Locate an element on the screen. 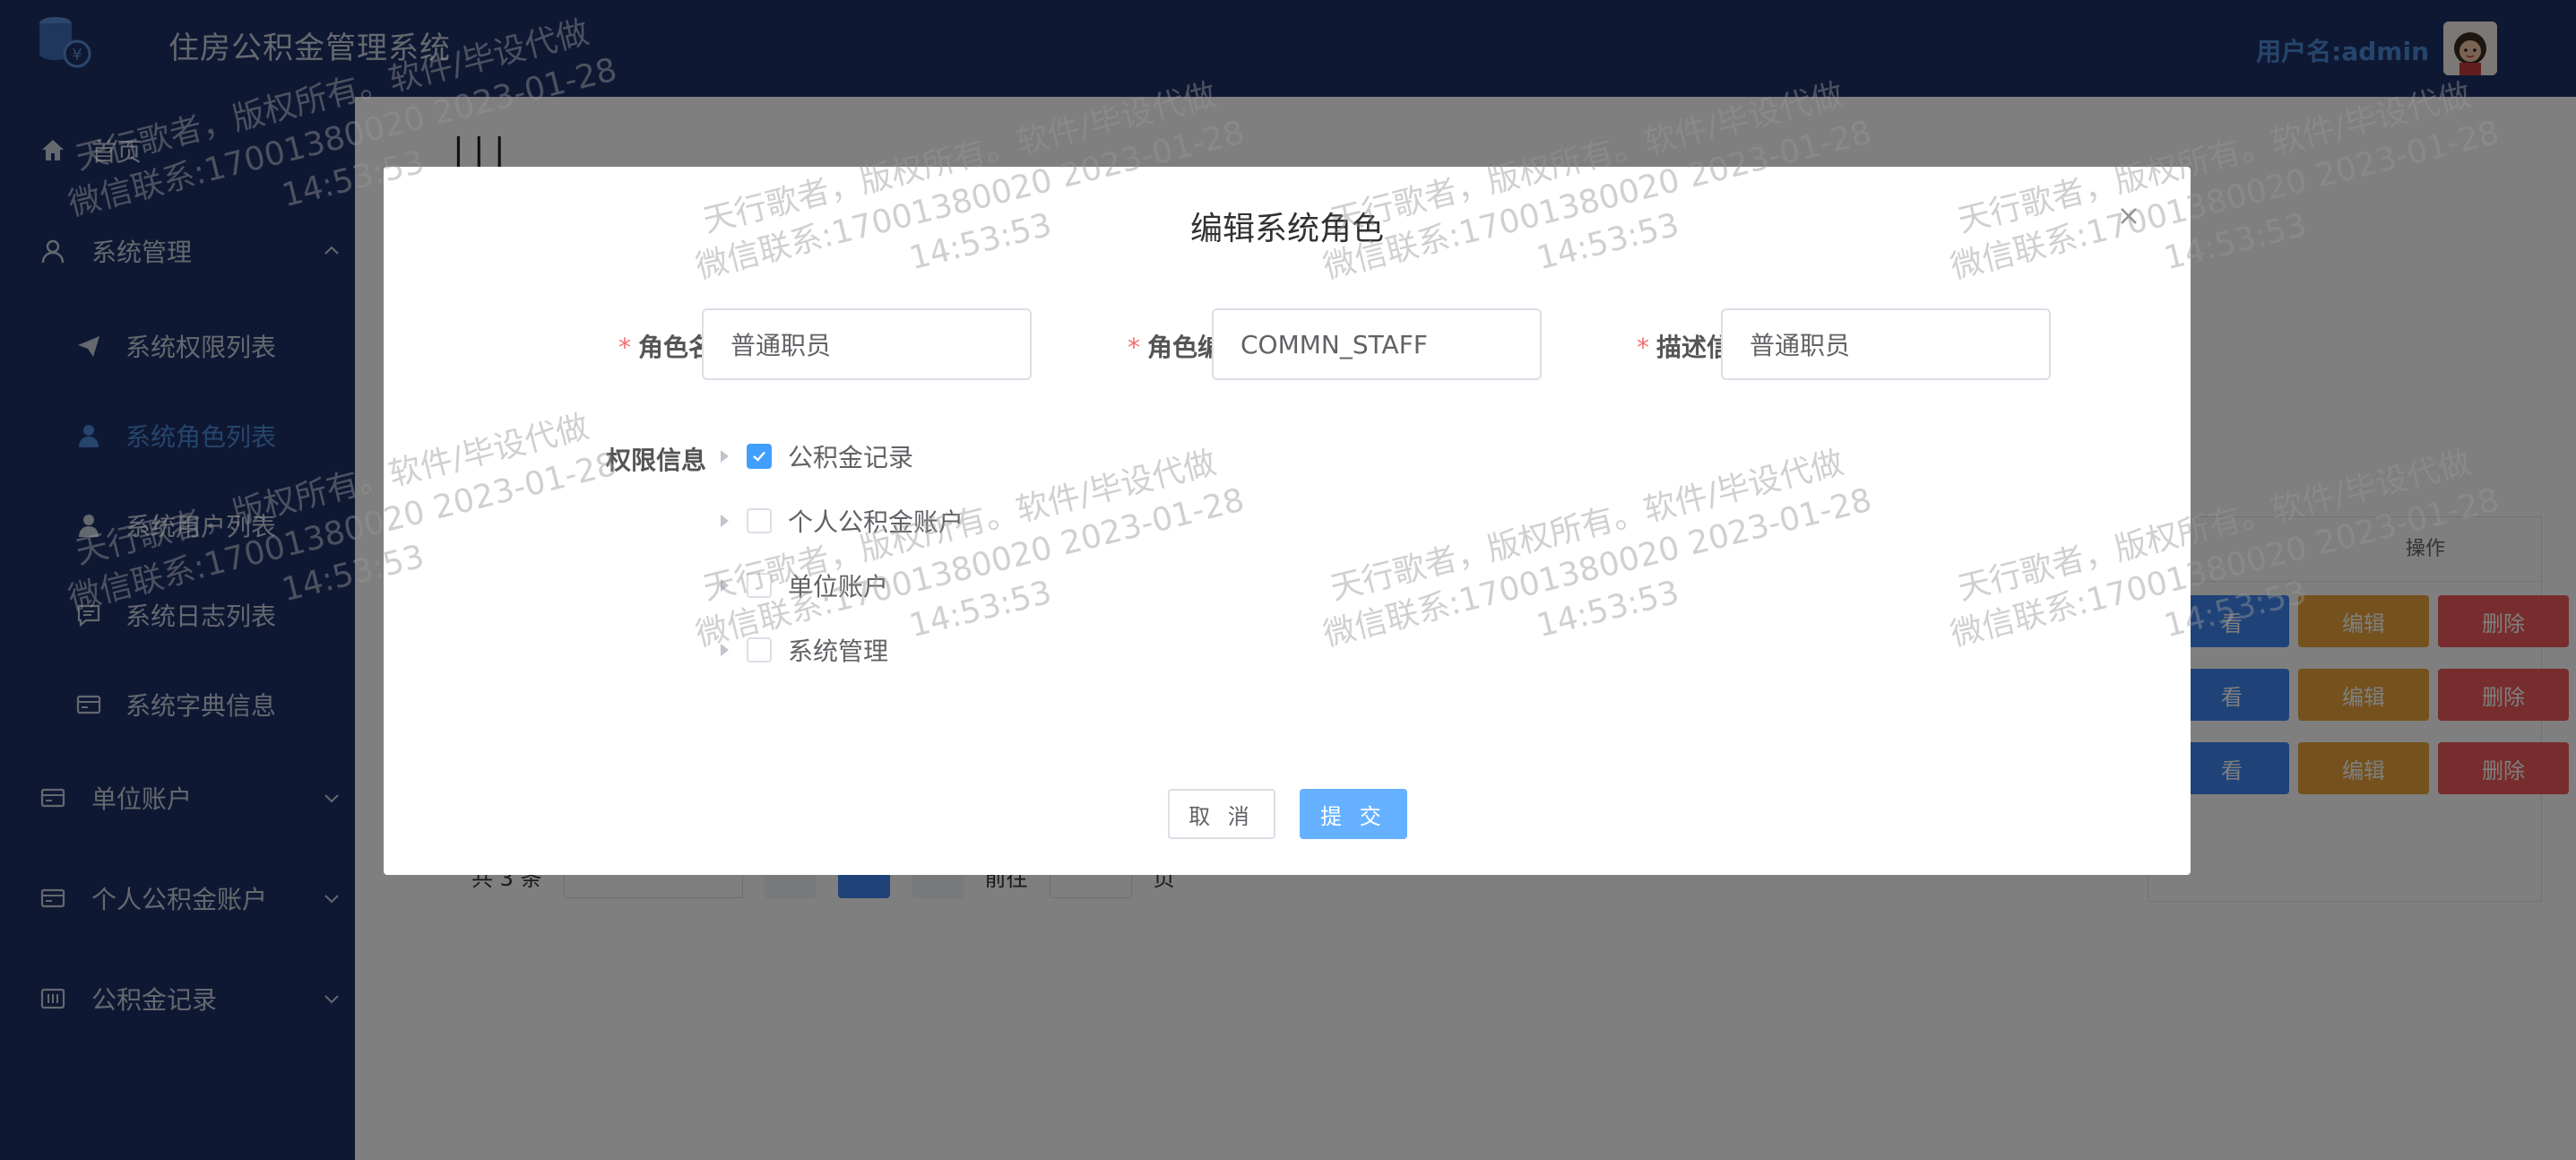 Image resolution: width=2576 pixels, height=1160 pixels. check-icon is located at coordinates (759, 456).